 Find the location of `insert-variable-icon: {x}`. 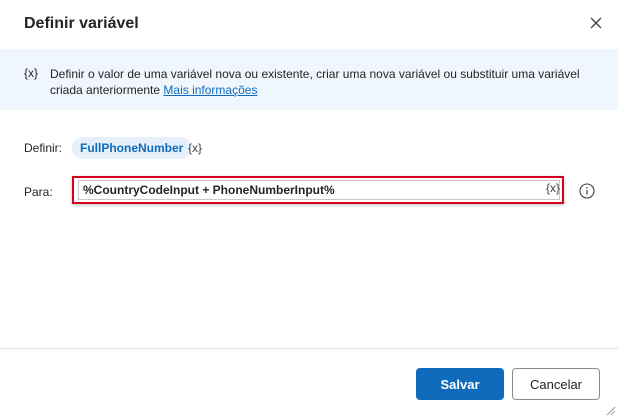

insert-variable-icon: {x} is located at coordinates (553, 188).